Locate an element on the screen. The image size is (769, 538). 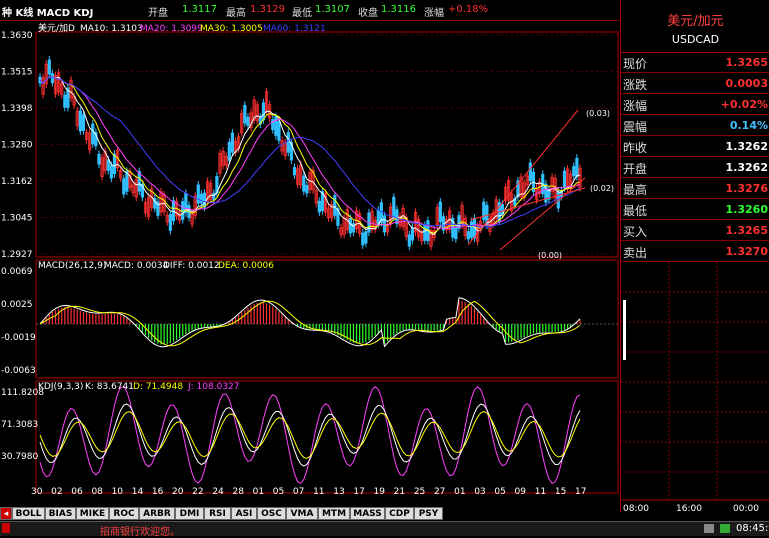
annotation-lower: (0.00) is located at coordinates (550, 255).